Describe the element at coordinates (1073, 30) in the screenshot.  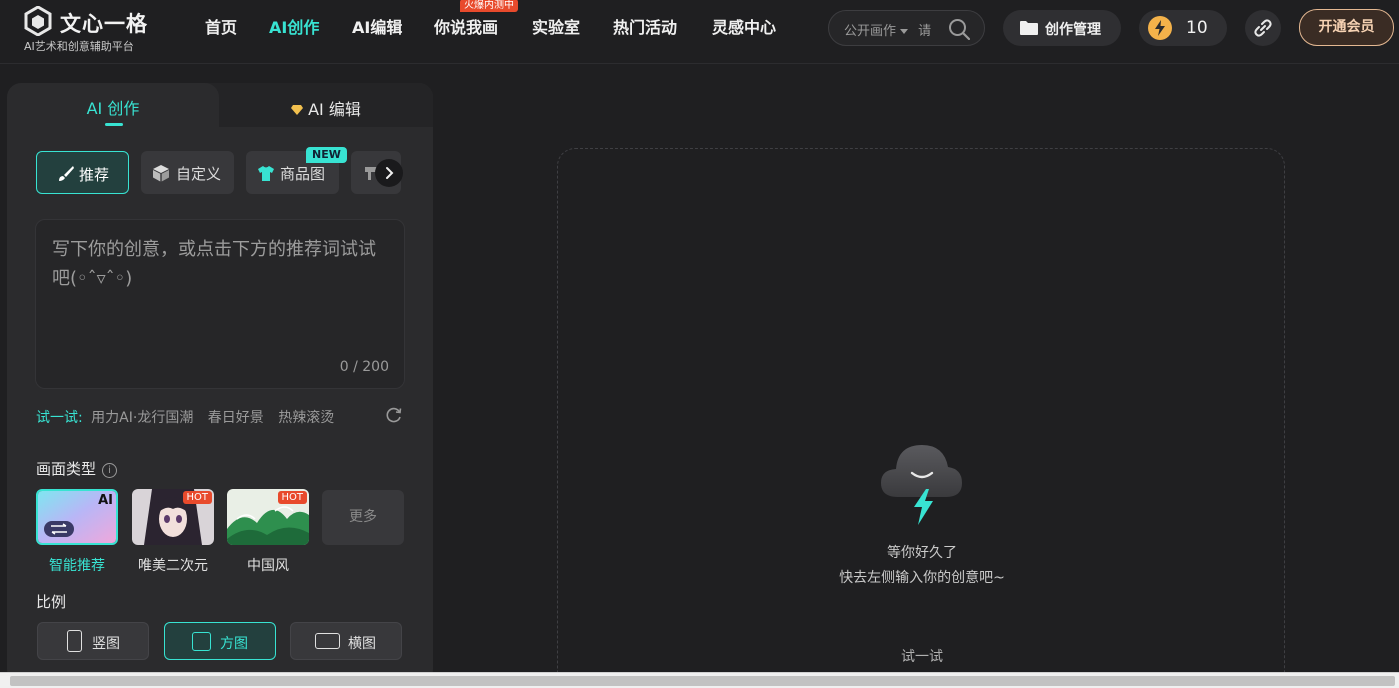
I see `creation-manage-label: 创作管理` at that location.